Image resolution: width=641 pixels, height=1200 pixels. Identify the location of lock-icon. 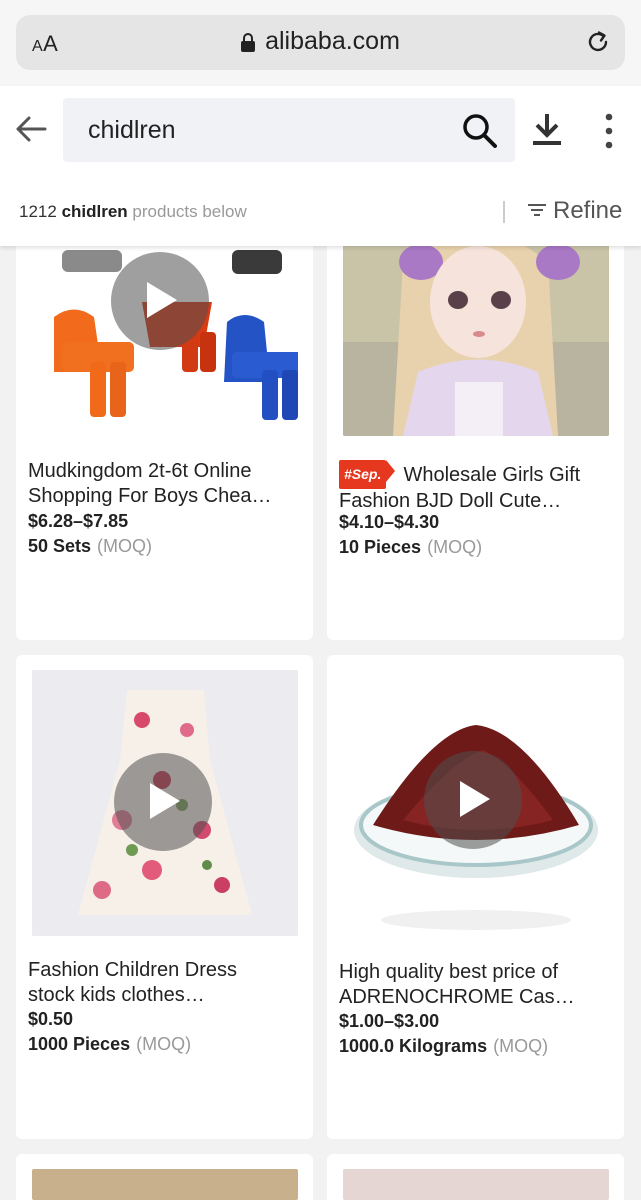
(248, 42).